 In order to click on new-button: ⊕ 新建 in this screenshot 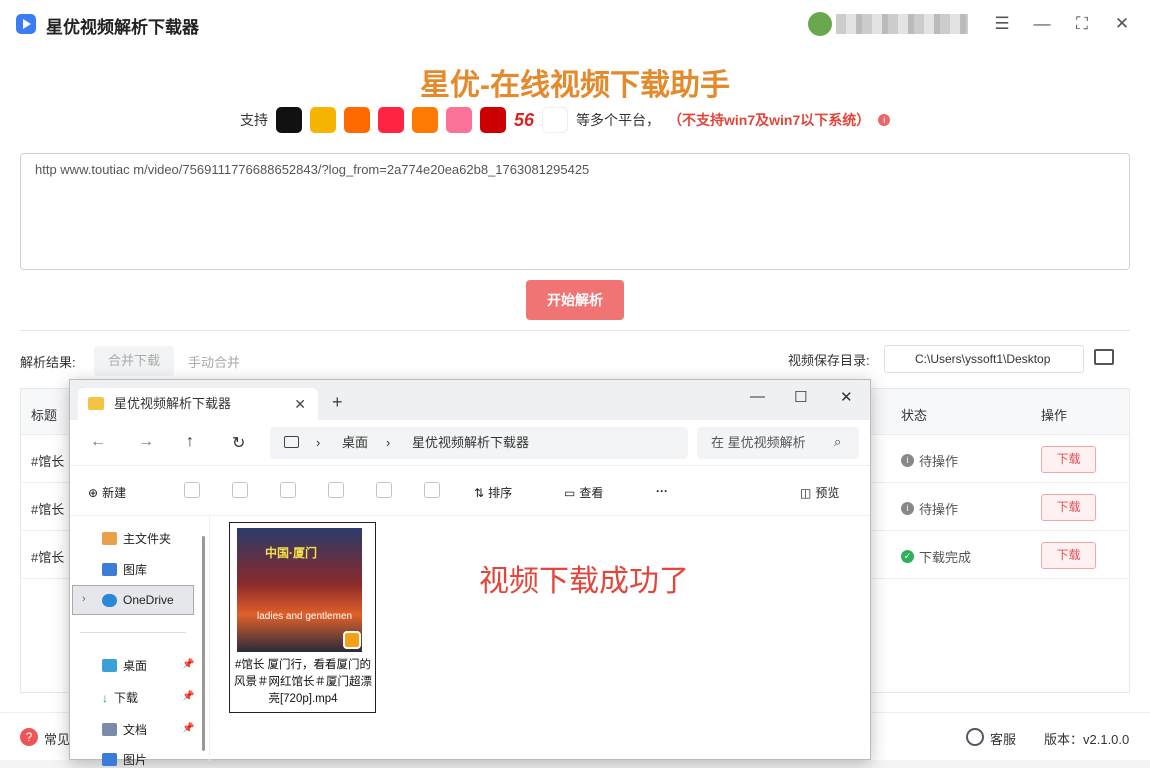, I will do `click(107, 492)`.